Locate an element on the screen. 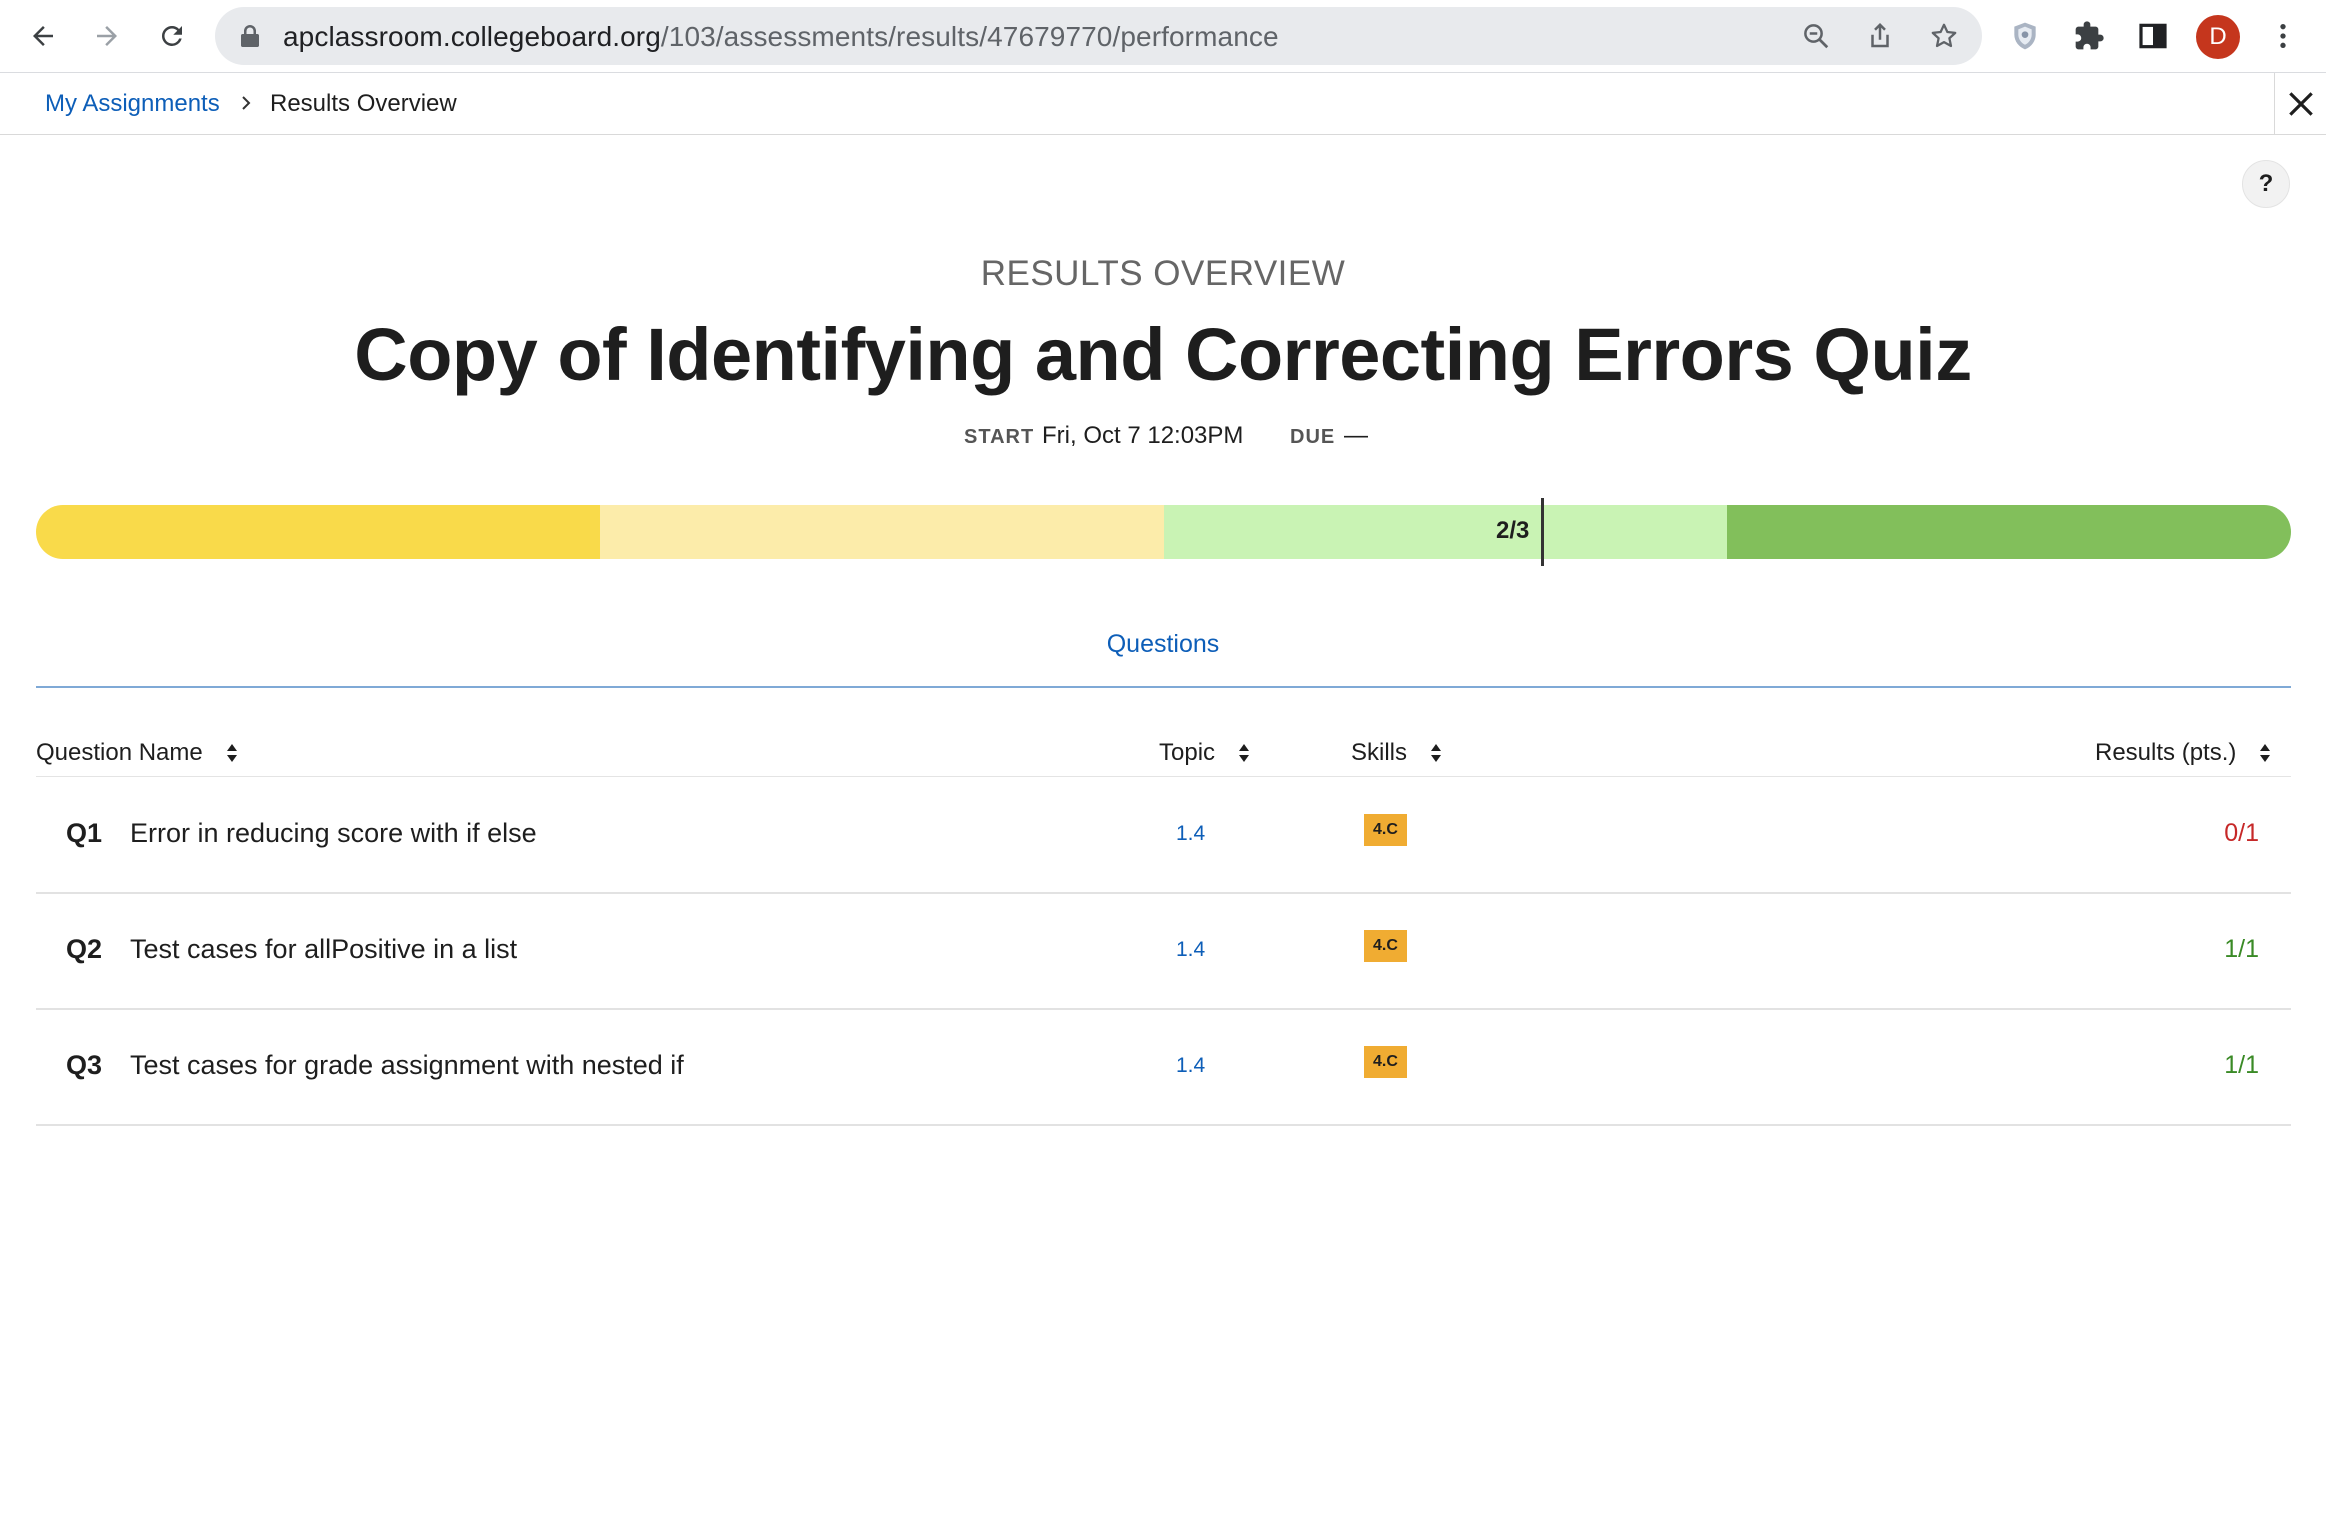  column-label: Skills is located at coordinates (1379, 752).